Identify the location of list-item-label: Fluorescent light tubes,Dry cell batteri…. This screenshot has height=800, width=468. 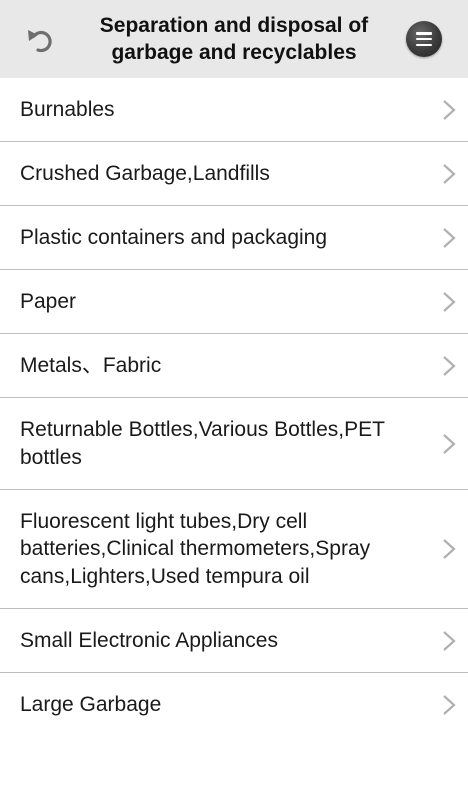
(195, 548).